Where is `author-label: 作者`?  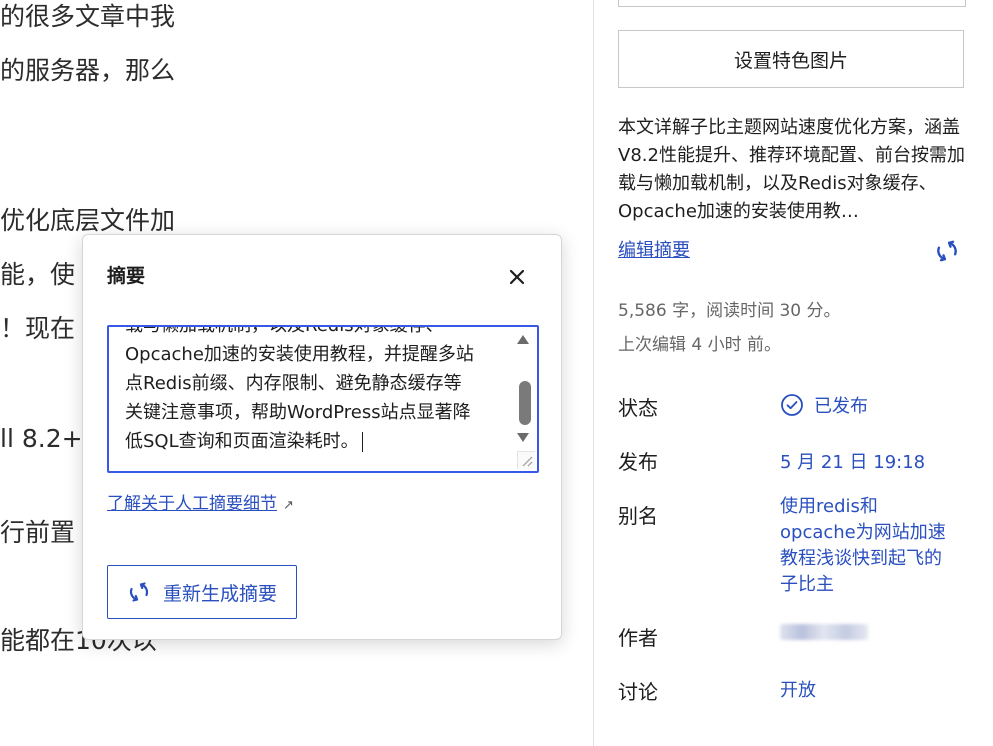
author-label: 作者 is located at coordinates (638, 638).